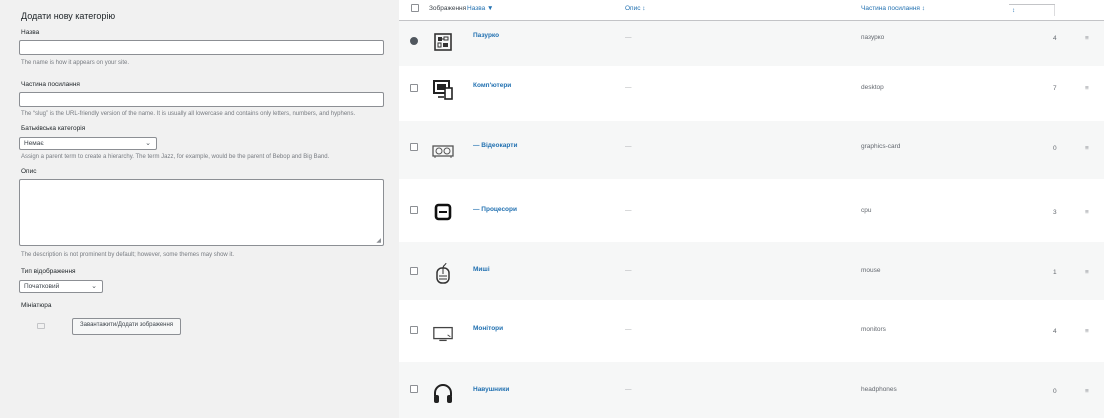 Image resolution: width=1104 pixels, height=418 pixels. What do you see at coordinates (1055, 212) in the screenshot?
I see `category-count: 3` at bounding box center [1055, 212].